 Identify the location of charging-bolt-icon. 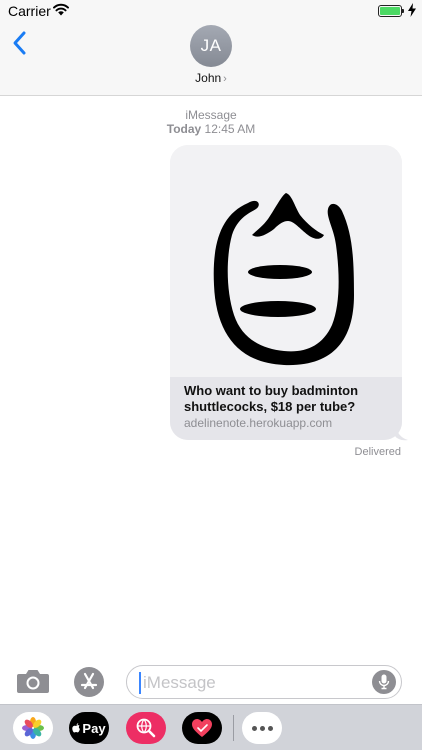
(412, 10).